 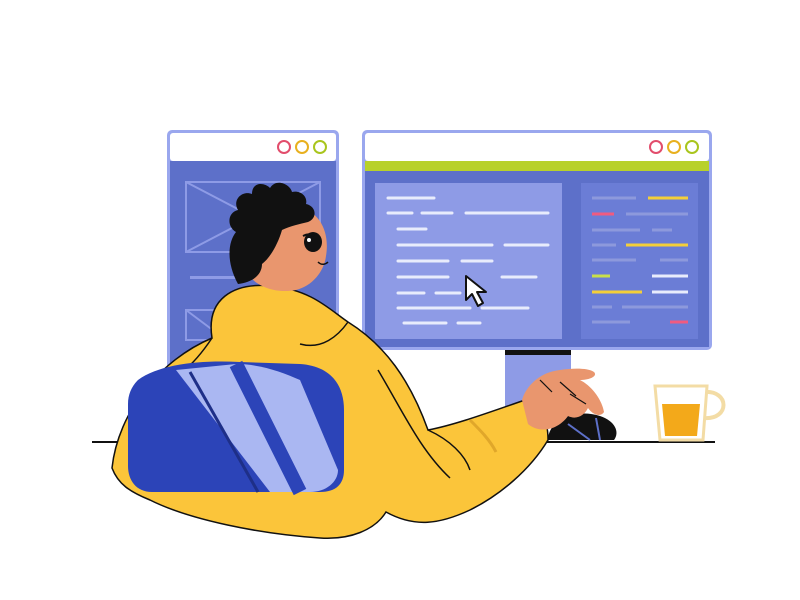 What do you see at coordinates (689, 413) in the screenshot?
I see `coffee-cup-icon` at bounding box center [689, 413].